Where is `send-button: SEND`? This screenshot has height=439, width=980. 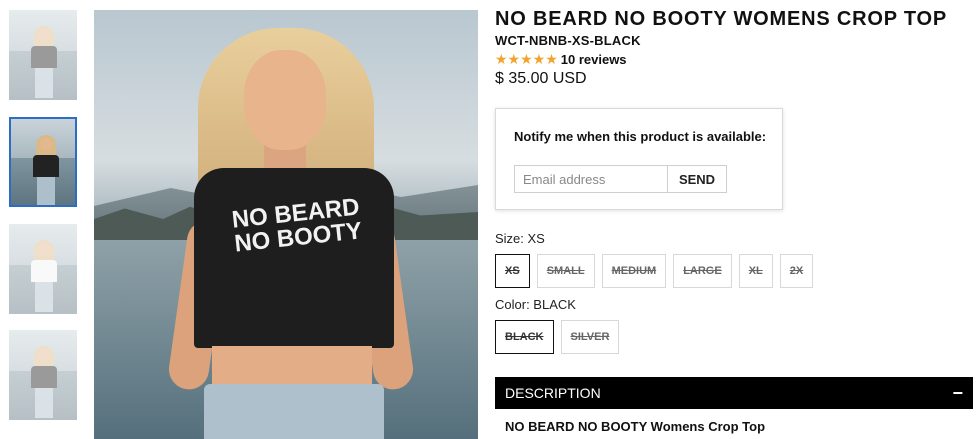
send-button: SEND is located at coordinates (697, 179).